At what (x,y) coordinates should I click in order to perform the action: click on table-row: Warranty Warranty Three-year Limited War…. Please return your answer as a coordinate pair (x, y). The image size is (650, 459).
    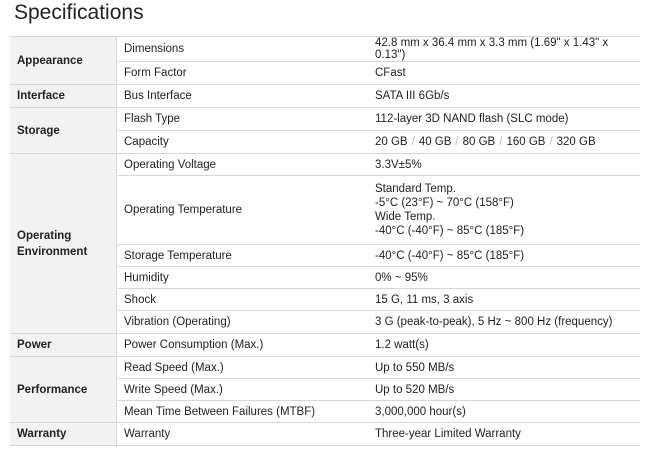
    Looking at the image, I should click on (325, 434).